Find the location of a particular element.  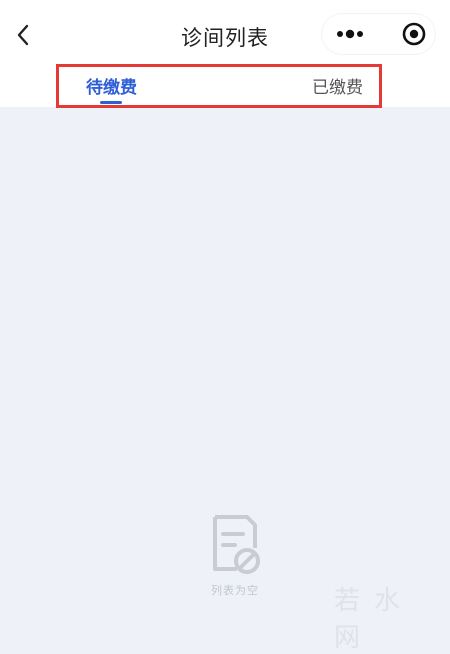

highlight-annotation-box is located at coordinates (219, 86).